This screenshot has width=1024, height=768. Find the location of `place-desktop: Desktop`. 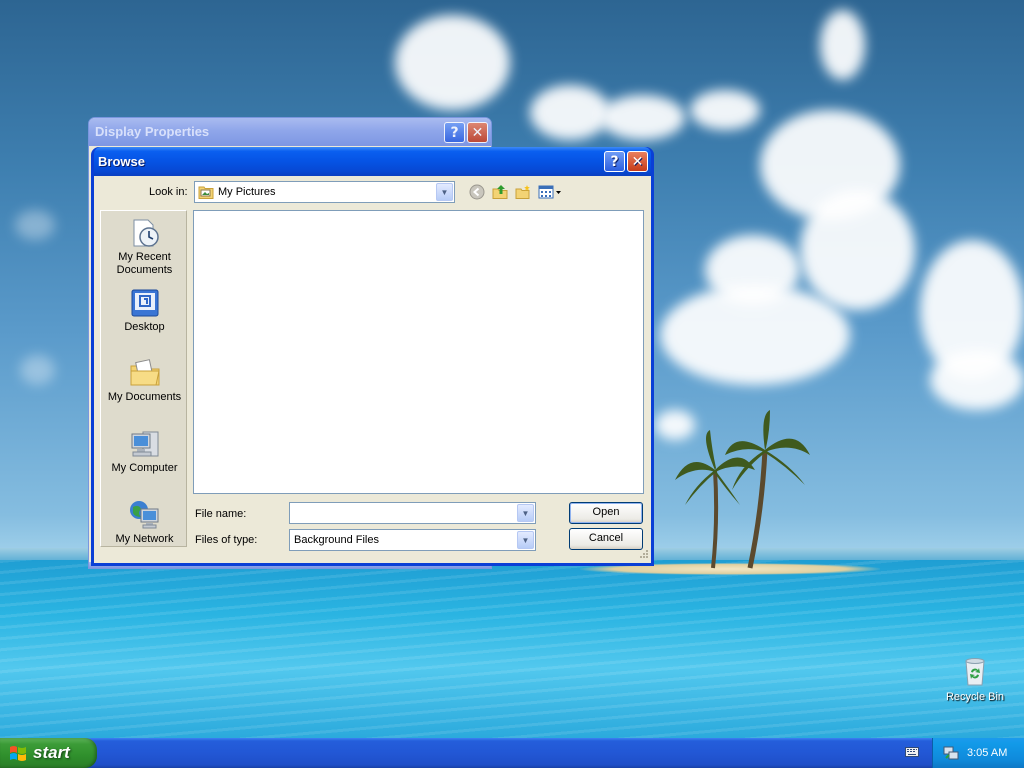

place-desktop: Desktop is located at coordinates (144, 310).